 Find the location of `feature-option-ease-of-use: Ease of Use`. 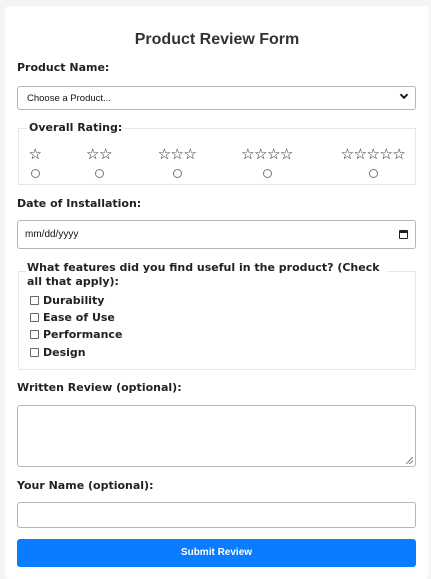

feature-option-ease-of-use: Ease of Use is located at coordinates (72, 317).